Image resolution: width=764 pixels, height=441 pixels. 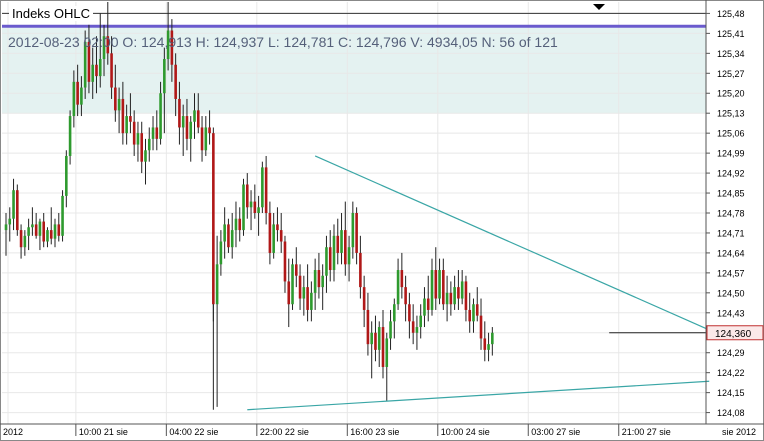 I want to click on x-tick-label: 16:00 23 sie, so click(x=374, y=432).